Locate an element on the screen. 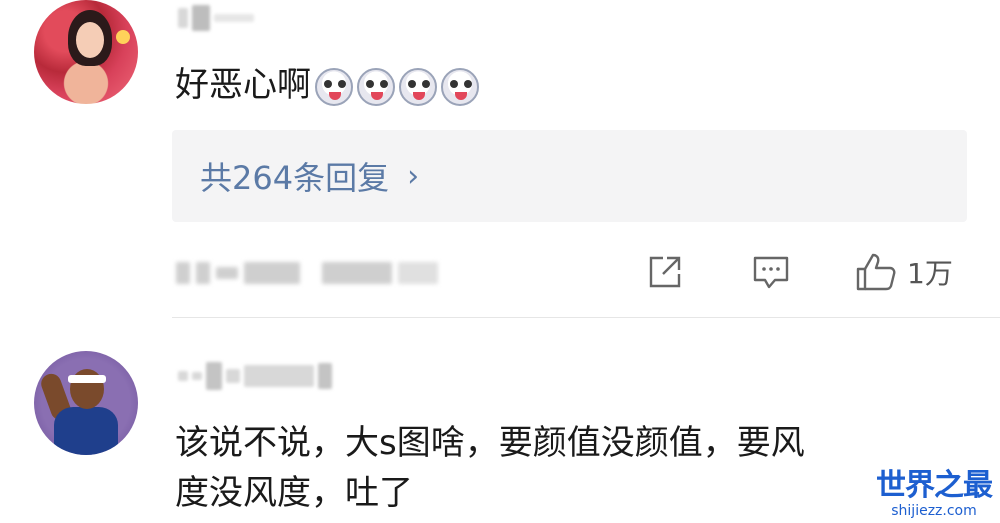  like-button: 1万 is located at coordinates (904, 272).